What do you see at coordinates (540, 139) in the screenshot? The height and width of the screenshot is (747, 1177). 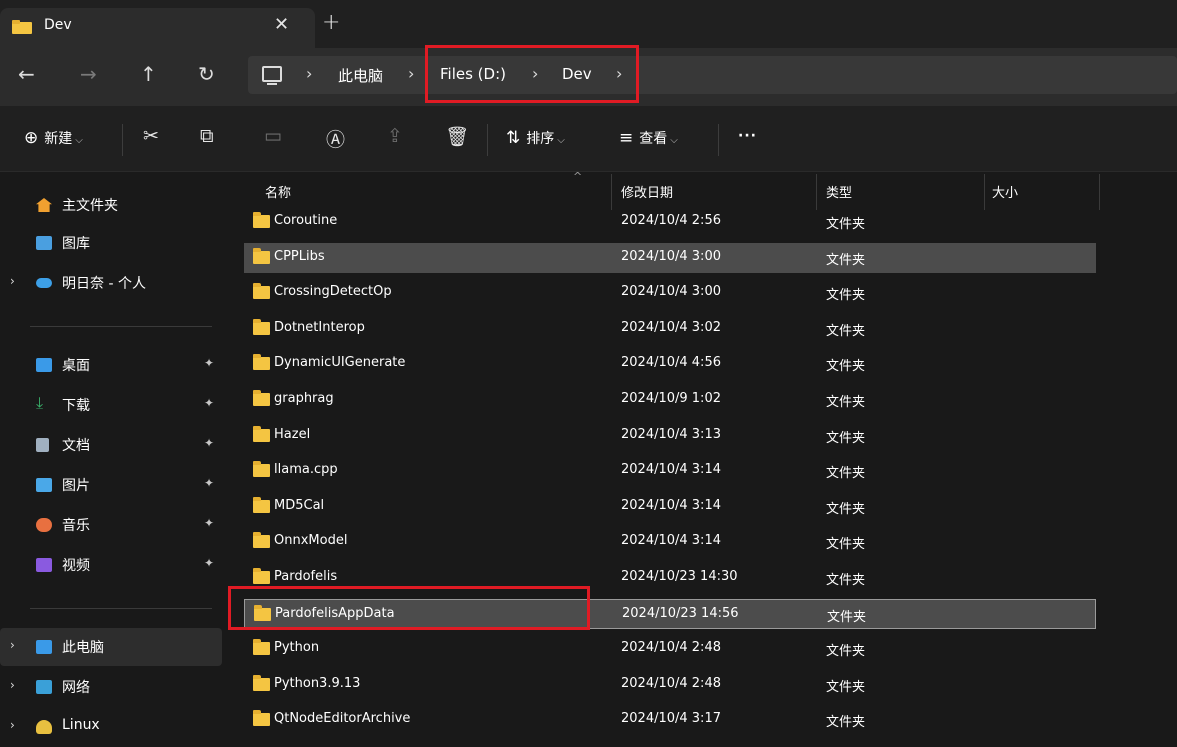 I see `sort-label: 排序` at bounding box center [540, 139].